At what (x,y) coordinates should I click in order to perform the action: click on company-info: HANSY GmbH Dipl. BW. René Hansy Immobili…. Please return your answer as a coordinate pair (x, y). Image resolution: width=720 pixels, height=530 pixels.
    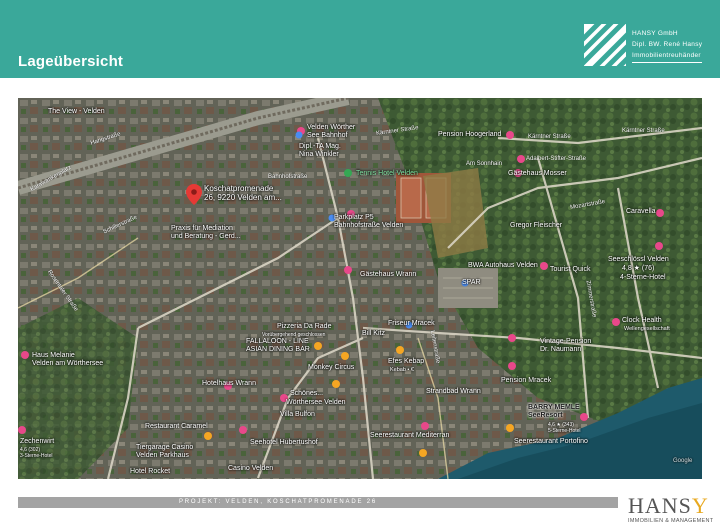
    Looking at the image, I should click on (667, 44).